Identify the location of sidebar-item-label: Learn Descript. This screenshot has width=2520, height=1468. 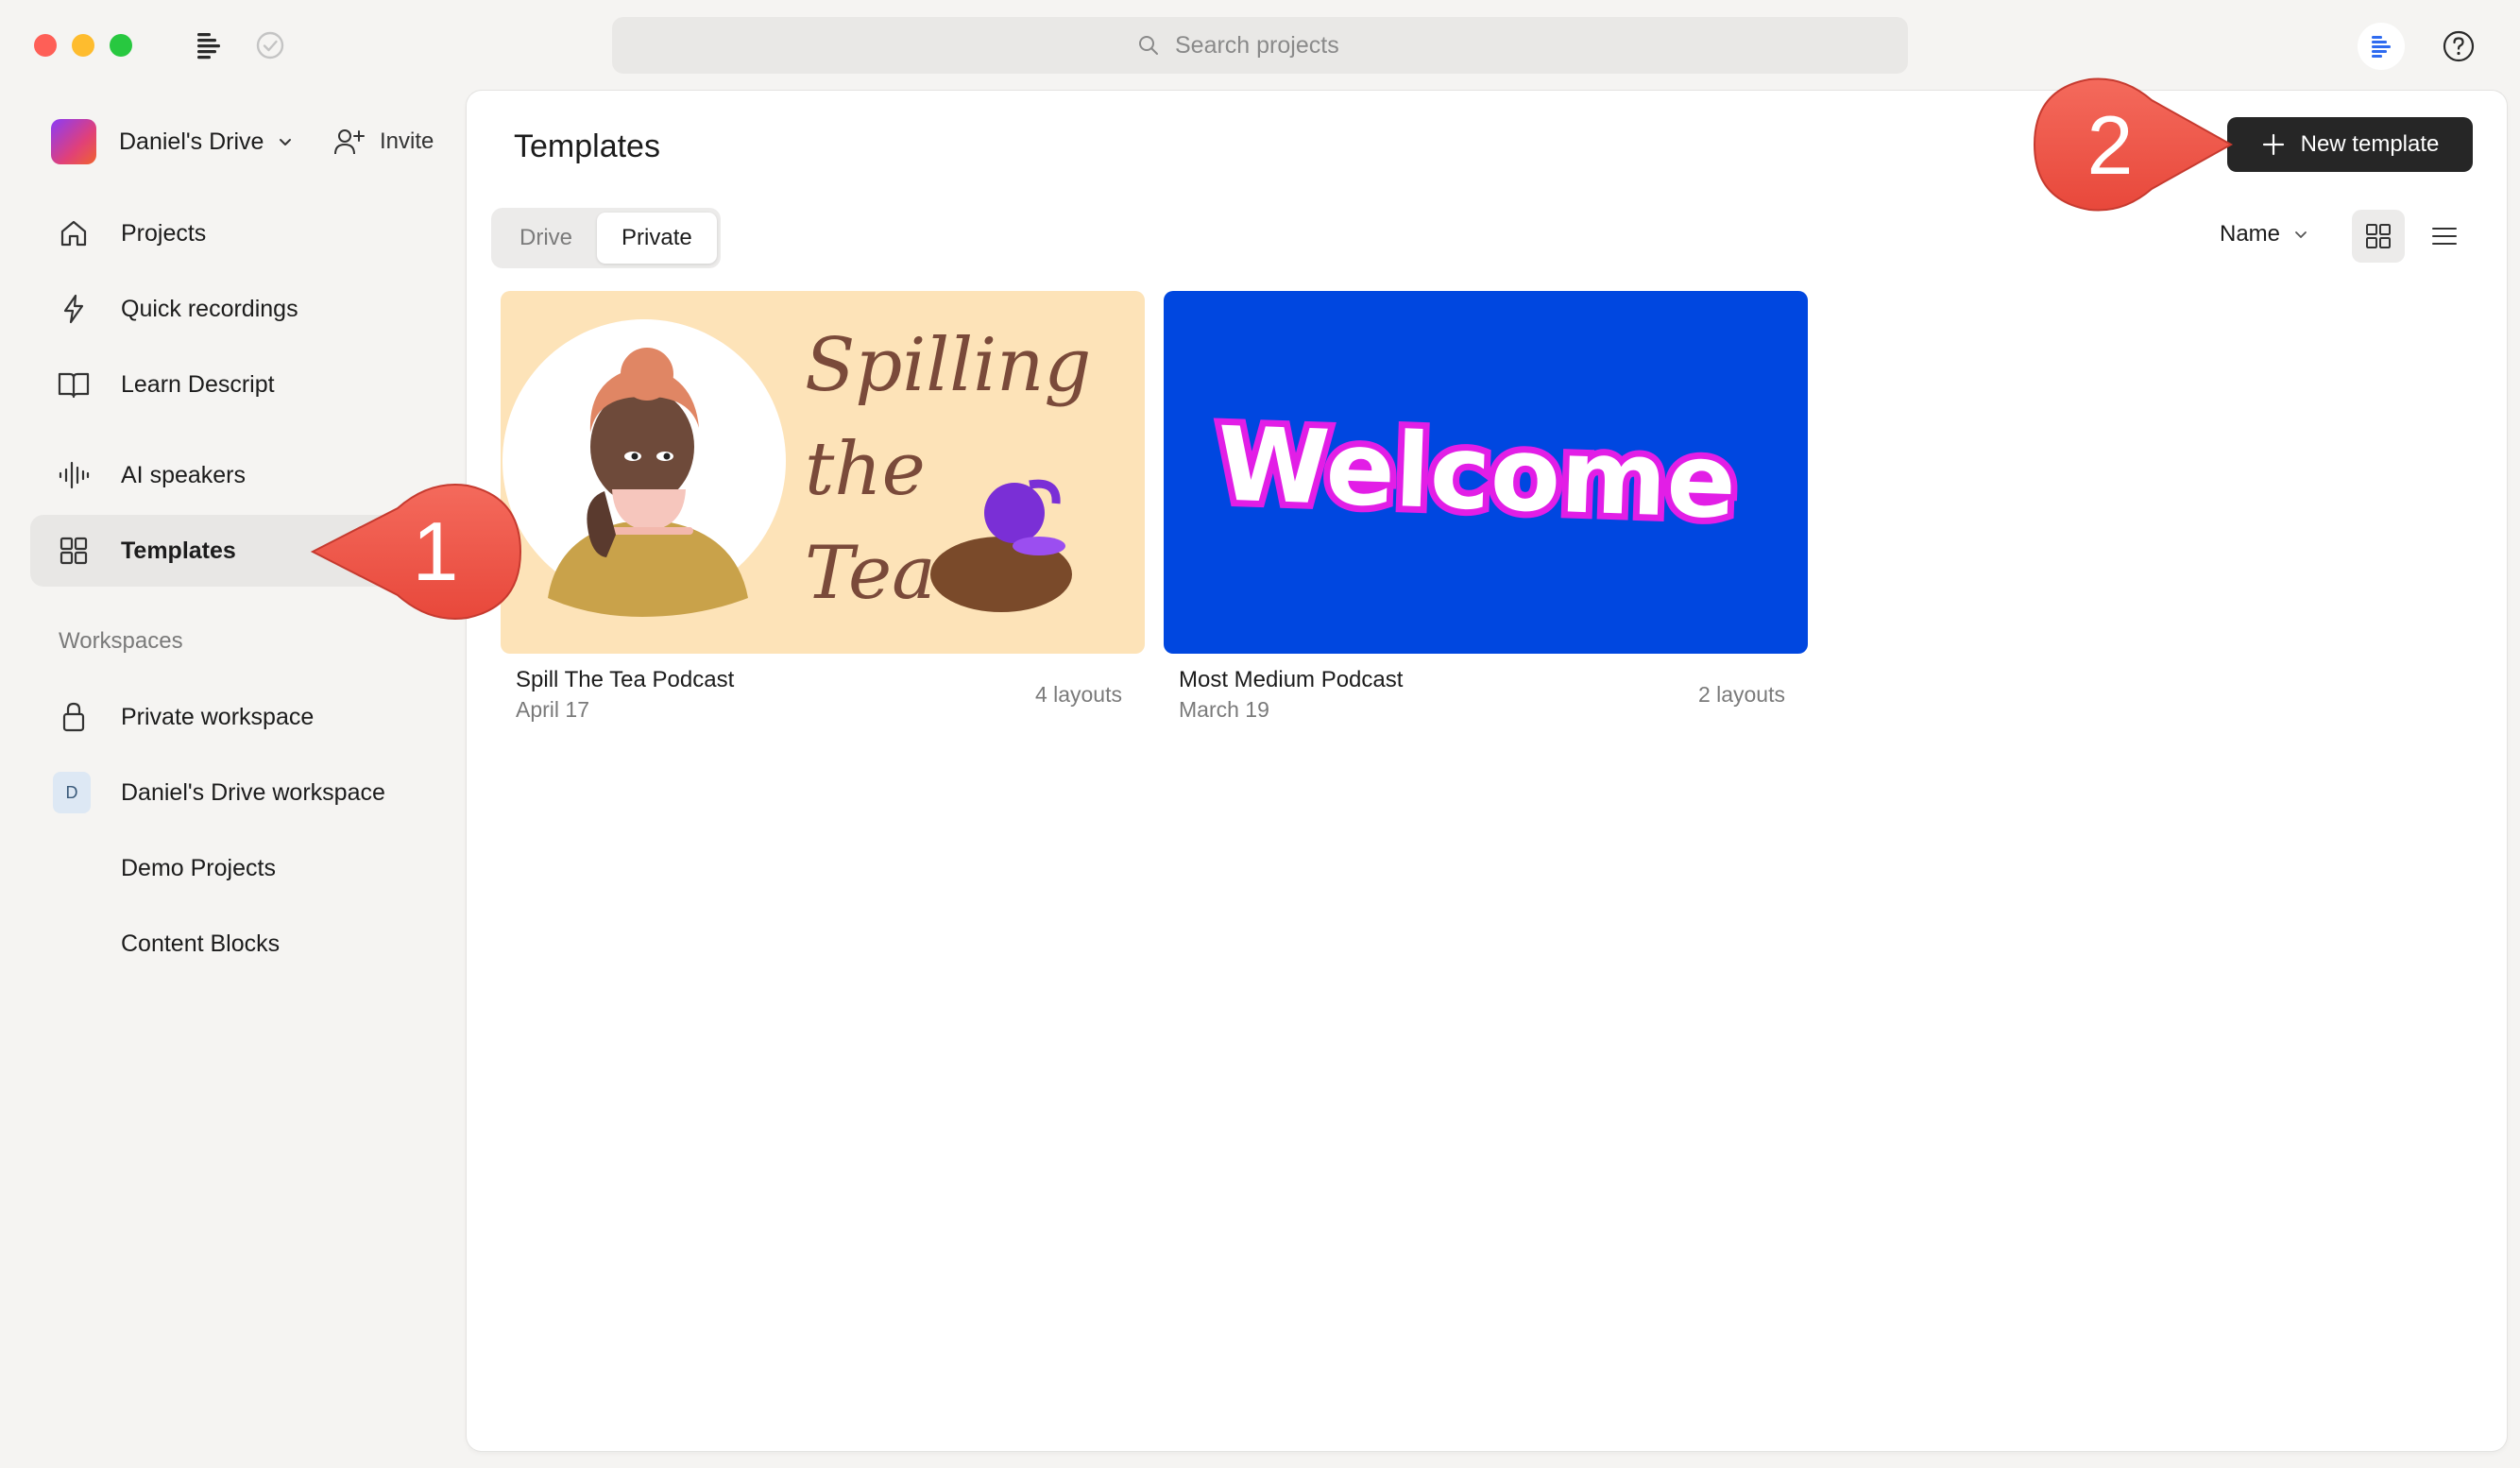
(198, 384).